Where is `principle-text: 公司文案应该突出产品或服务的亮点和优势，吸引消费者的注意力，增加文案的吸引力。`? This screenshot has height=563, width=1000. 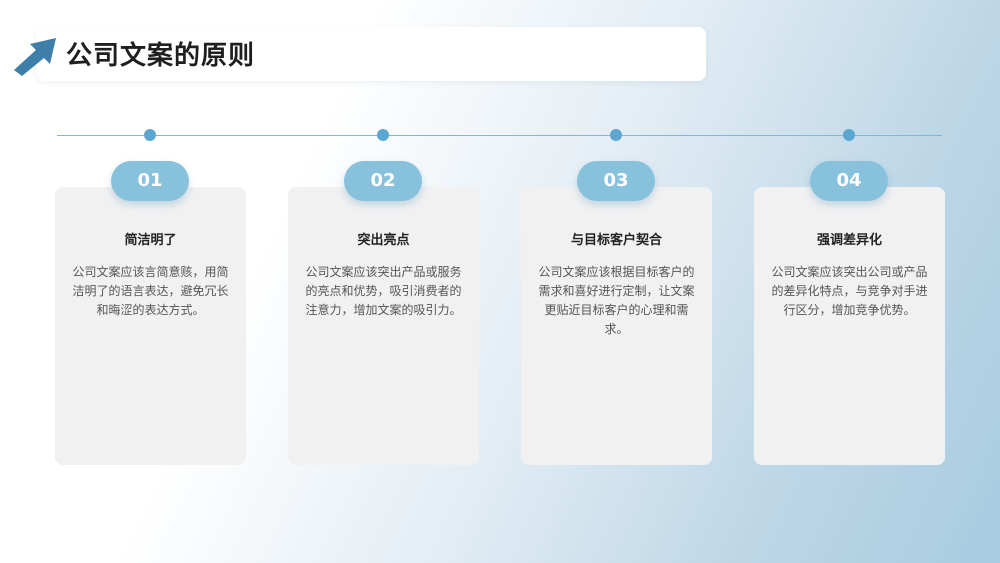 principle-text: 公司文案应该突出产品或服务的亮点和优势，吸引消费者的注意力，增加文案的吸引力。 is located at coordinates (383, 291).